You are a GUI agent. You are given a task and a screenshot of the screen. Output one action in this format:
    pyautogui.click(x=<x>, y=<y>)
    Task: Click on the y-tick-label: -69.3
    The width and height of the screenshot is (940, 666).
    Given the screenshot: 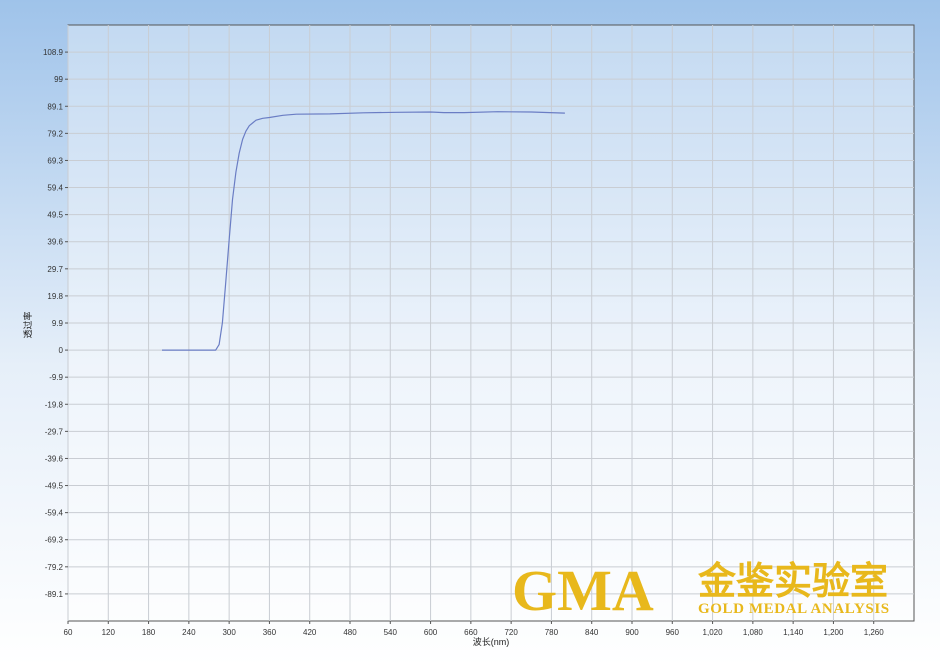 What is the action you would take?
    pyautogui.click(x=54, y=540)
    